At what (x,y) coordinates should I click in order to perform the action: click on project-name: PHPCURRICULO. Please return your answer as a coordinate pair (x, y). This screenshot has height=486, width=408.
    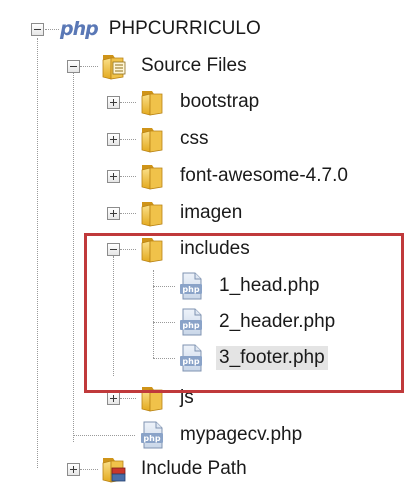
    Looking at the image, I should click on (184, 28).